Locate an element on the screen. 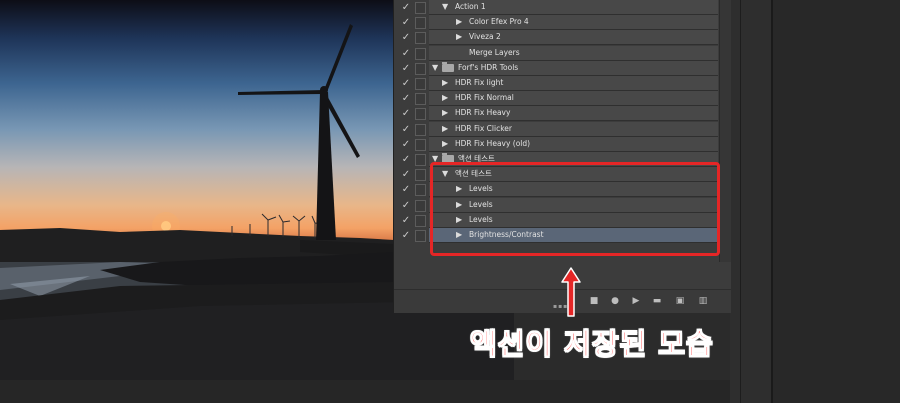  action-row: ✓ ▼ Action 1 is located at coordinates (562, 7).